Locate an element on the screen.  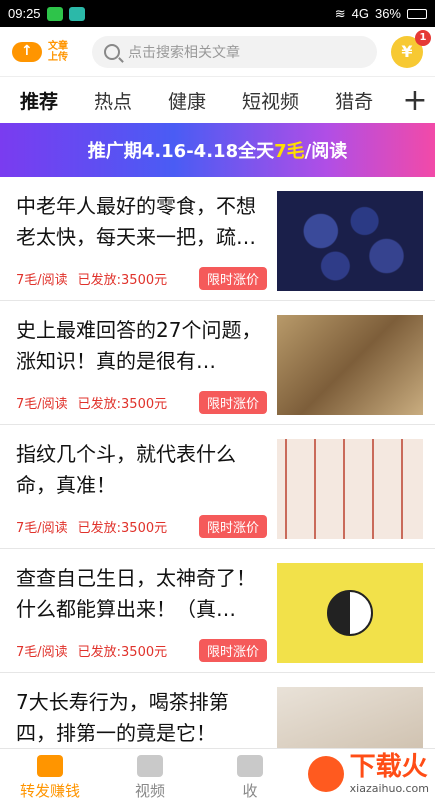
battery-level: 36% is located at coordinates (387, 13).